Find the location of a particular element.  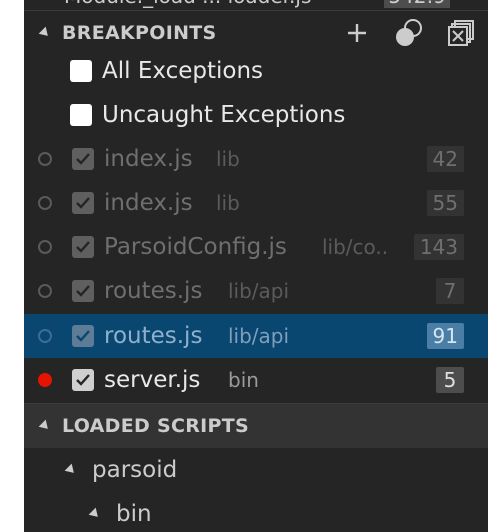

call-stack-peek: Module._load ... loader.js 542:9 is located at coordinates (256, 5).